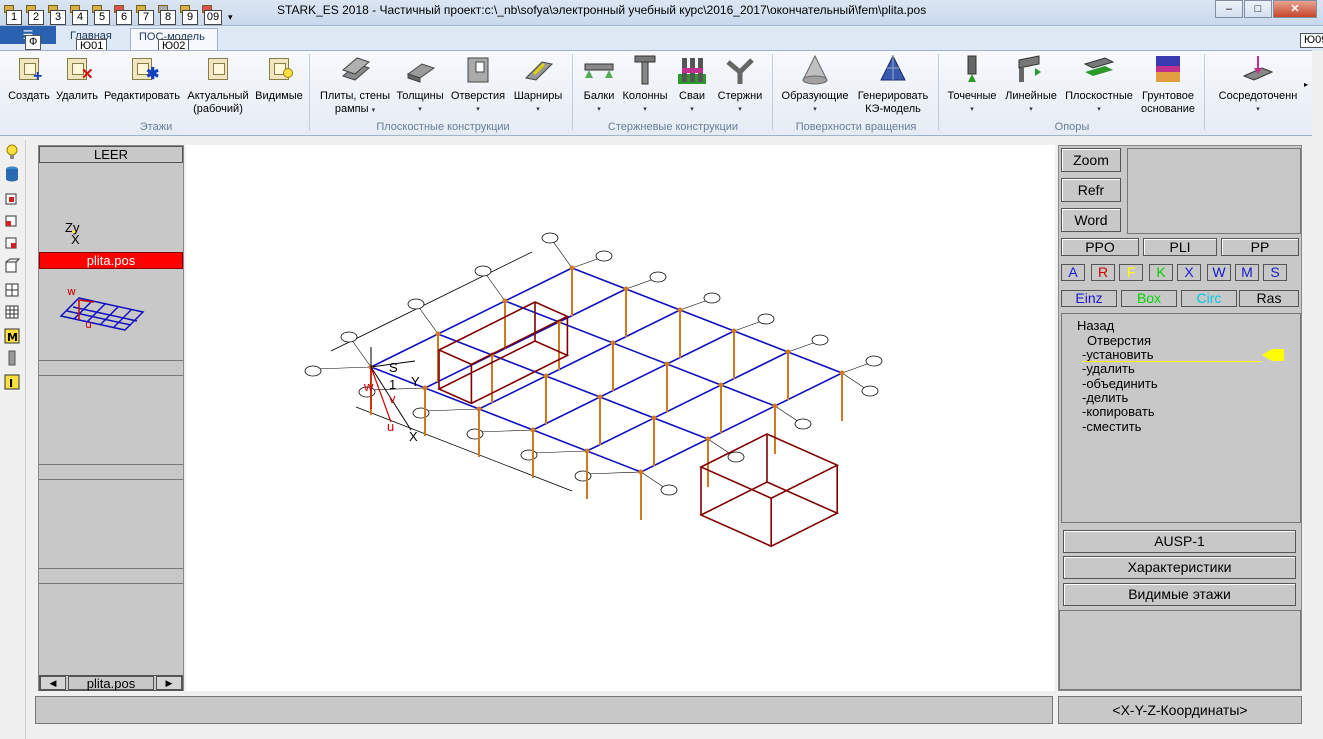  What do you see at coordinates (599, 85) in the screenshot?
I see `beams-button: Балки ▾` at bounding box center [599, 85].